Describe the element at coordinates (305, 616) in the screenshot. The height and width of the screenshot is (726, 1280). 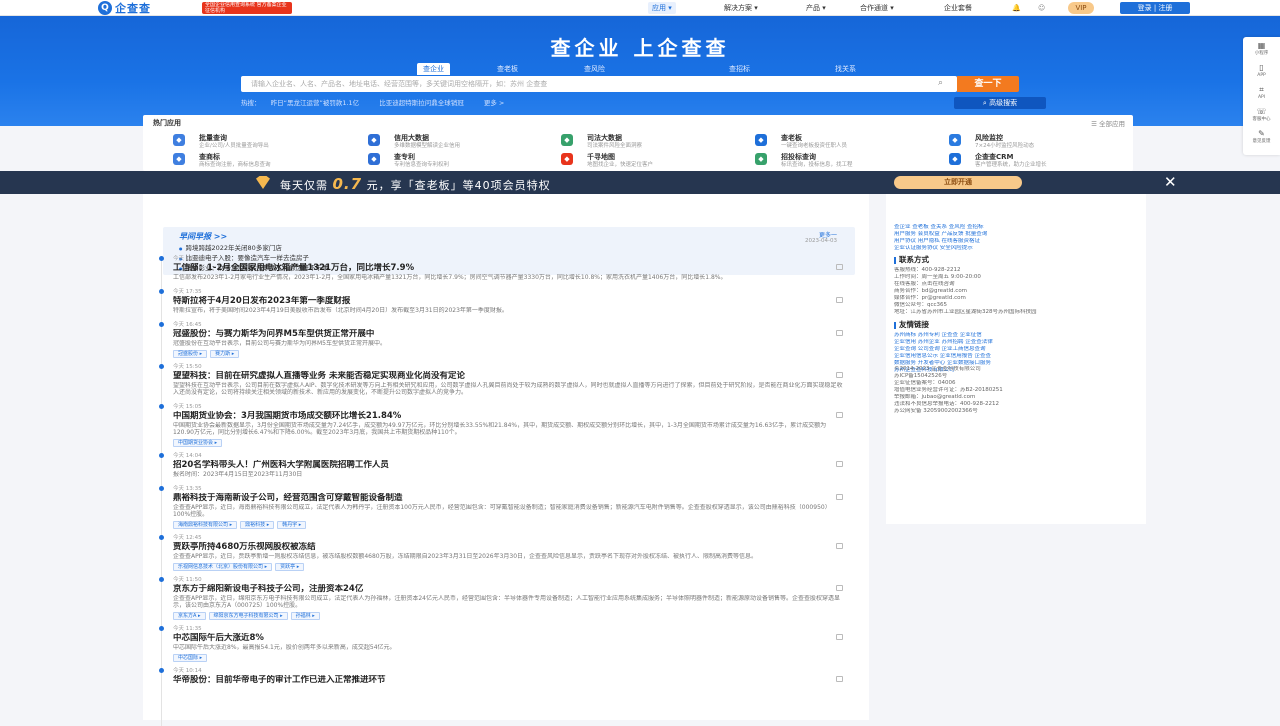
I see `entity-tag: 孙福林 ▸` at that location.